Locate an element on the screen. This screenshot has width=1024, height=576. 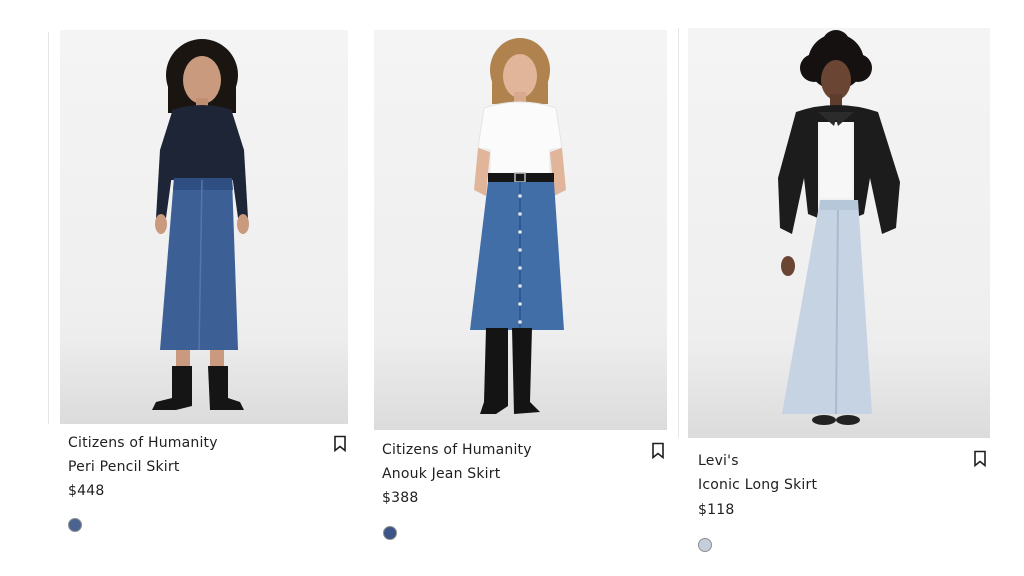
card-divider-left is located at coordinates (48, 228).